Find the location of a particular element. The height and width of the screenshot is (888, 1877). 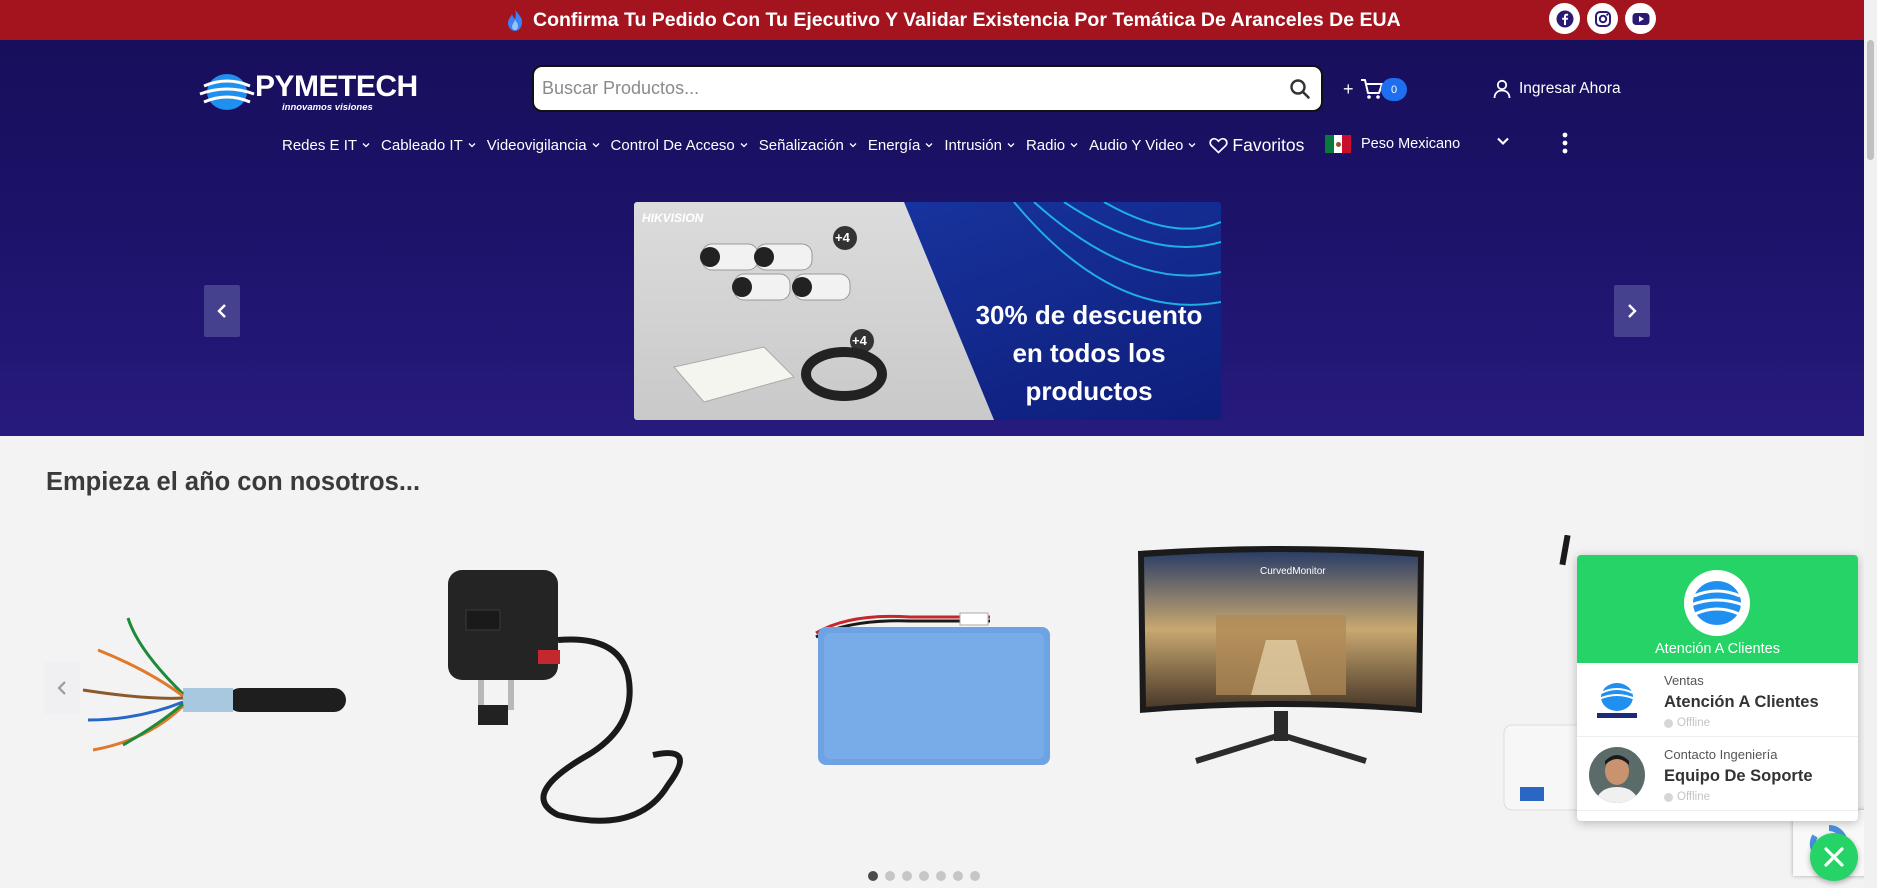

nav-item-radio: Radio is located at coordinates (1052, 145).